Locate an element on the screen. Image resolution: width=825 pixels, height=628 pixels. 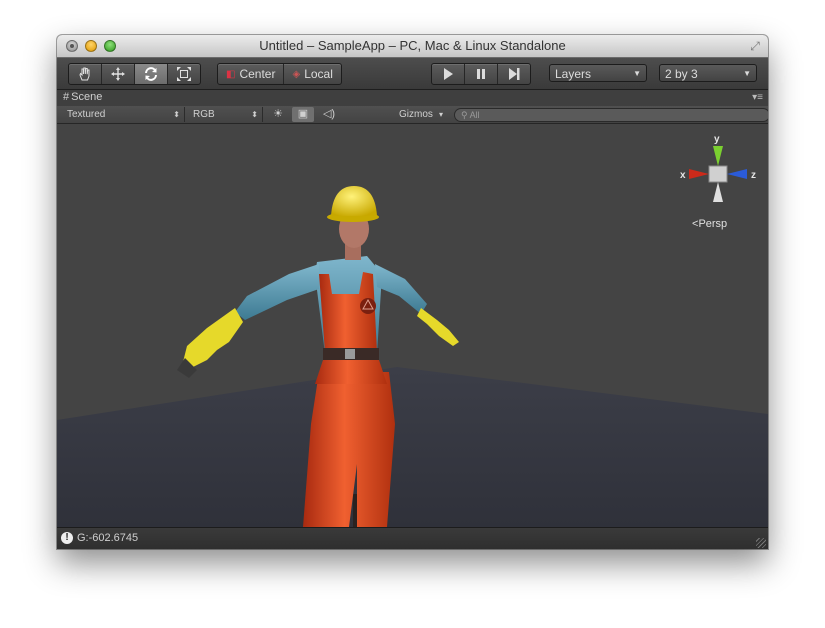
pivot-toggle: ◧ Center ◈ Local is located at coordinates (279, 74).